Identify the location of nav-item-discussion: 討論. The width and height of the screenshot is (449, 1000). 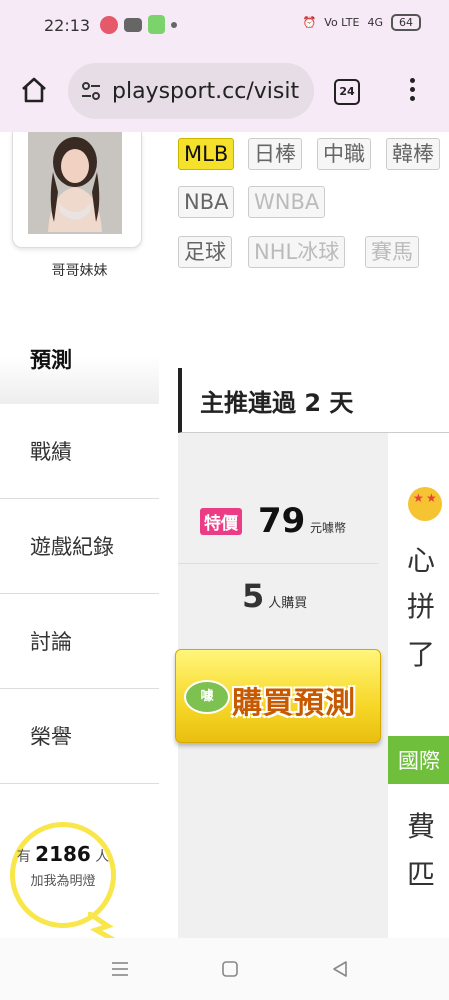
(79, 641).